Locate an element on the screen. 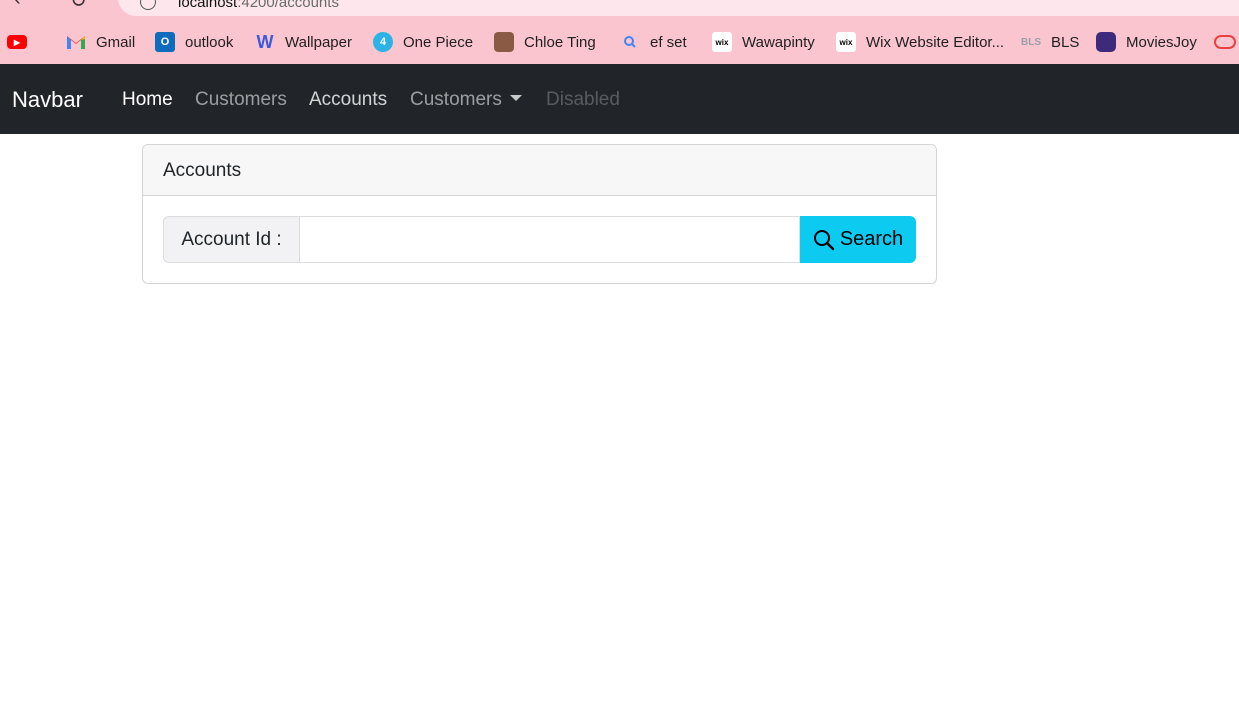  search-button: Search is located at coordinates (858, 239).